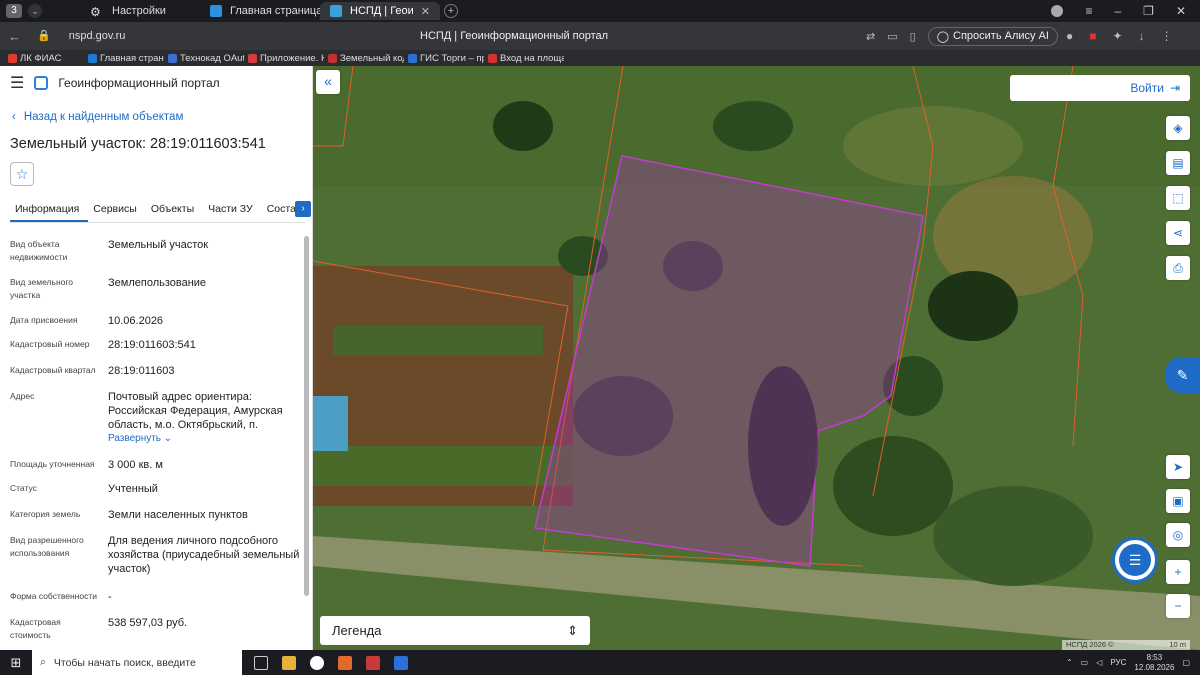  What do you see at coordinates (138, 144) in the screenshot?
I see `object-title: Земельный участок: 28:19:011603:541` at bounding box center [138, 144].